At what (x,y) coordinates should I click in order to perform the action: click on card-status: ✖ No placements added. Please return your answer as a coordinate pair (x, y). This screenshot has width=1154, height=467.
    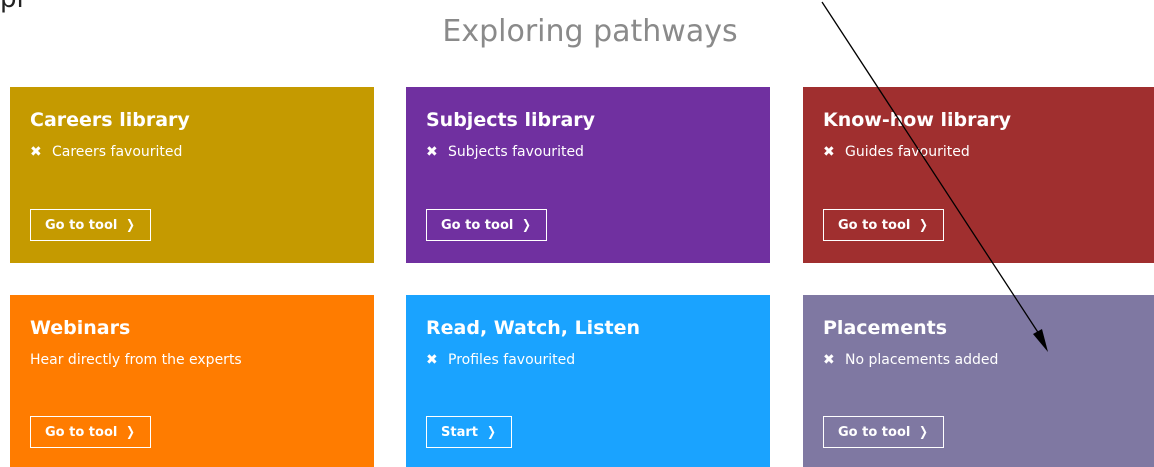
    Looking at the image, I should click on (910, 360).